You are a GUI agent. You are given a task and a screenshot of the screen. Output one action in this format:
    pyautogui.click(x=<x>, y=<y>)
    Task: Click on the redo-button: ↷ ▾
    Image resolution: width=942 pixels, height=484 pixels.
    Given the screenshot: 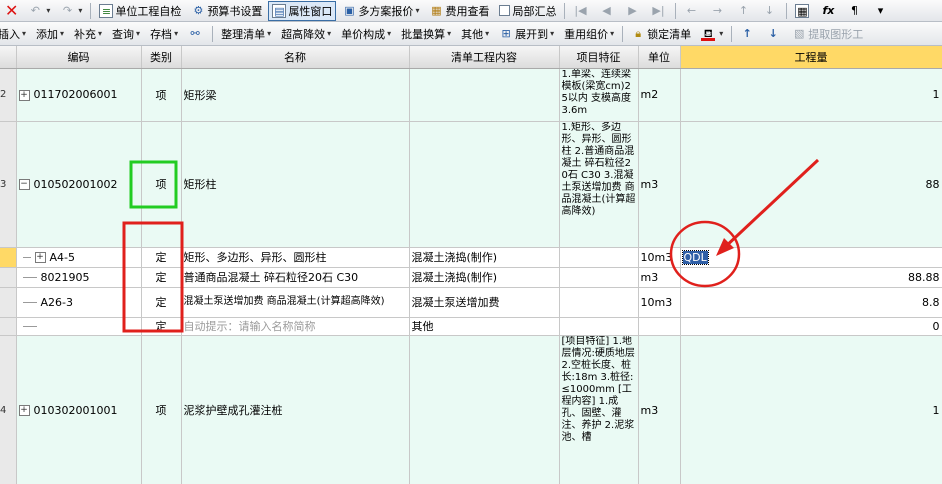 What is the action you would take?
    pyautogui.click(x=71, y=11)
    